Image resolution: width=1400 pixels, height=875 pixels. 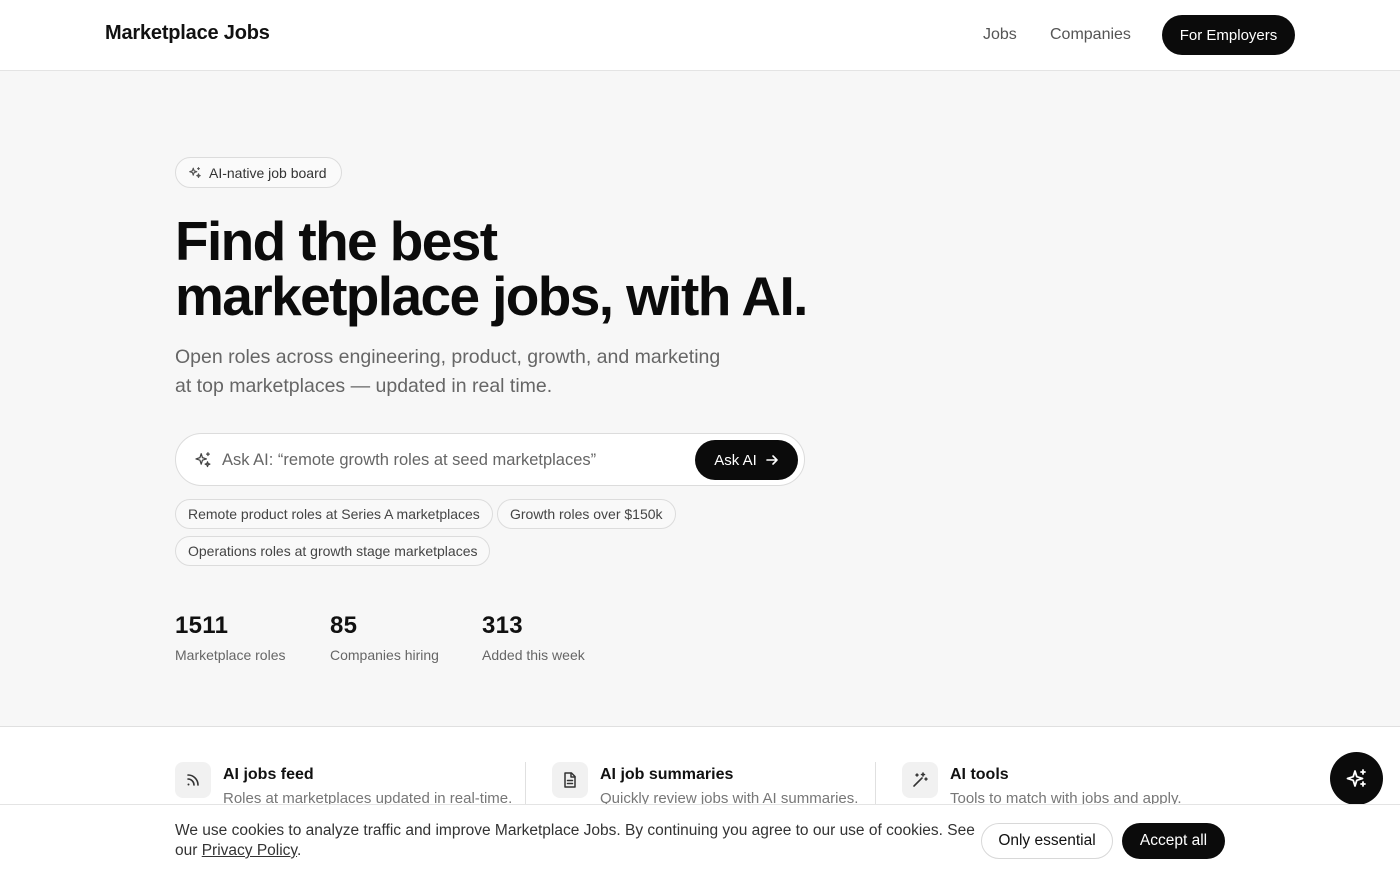 I want to click on stat-label: Added this week, so click(x=533, y=655).